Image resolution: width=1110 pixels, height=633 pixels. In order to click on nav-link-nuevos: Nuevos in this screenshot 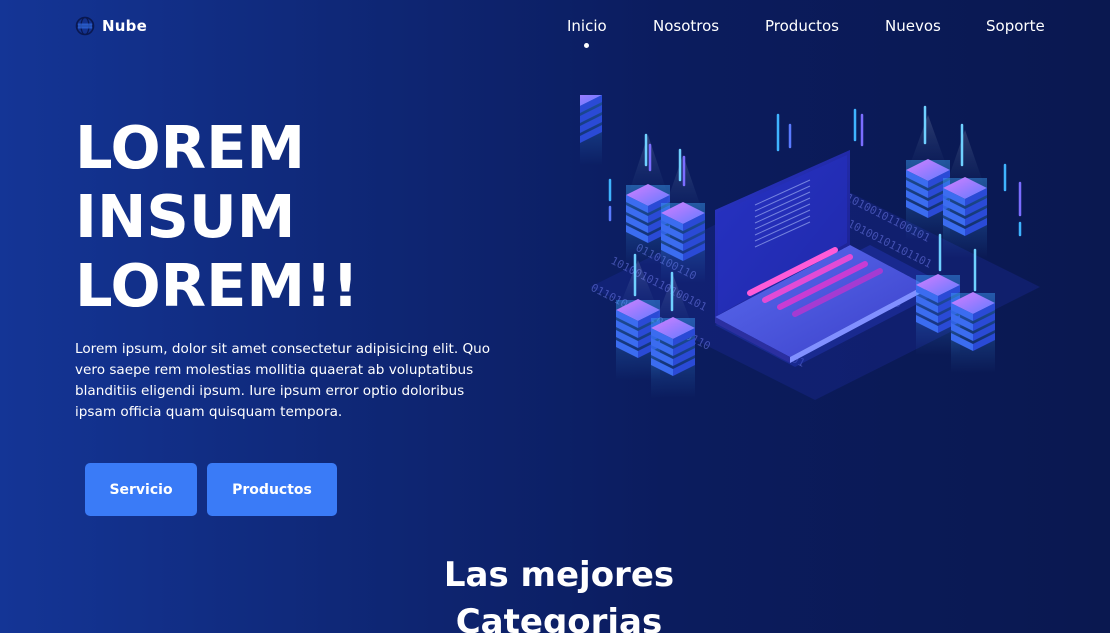, I will do `click(913, 26)`.